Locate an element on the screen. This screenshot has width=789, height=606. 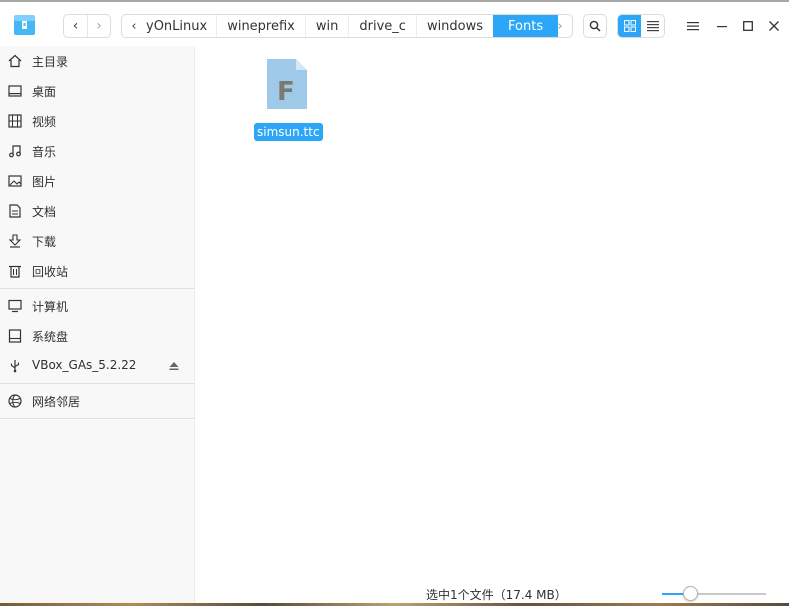
sidebar-item-downloads: 下载 is located at coordinates (97, 241).